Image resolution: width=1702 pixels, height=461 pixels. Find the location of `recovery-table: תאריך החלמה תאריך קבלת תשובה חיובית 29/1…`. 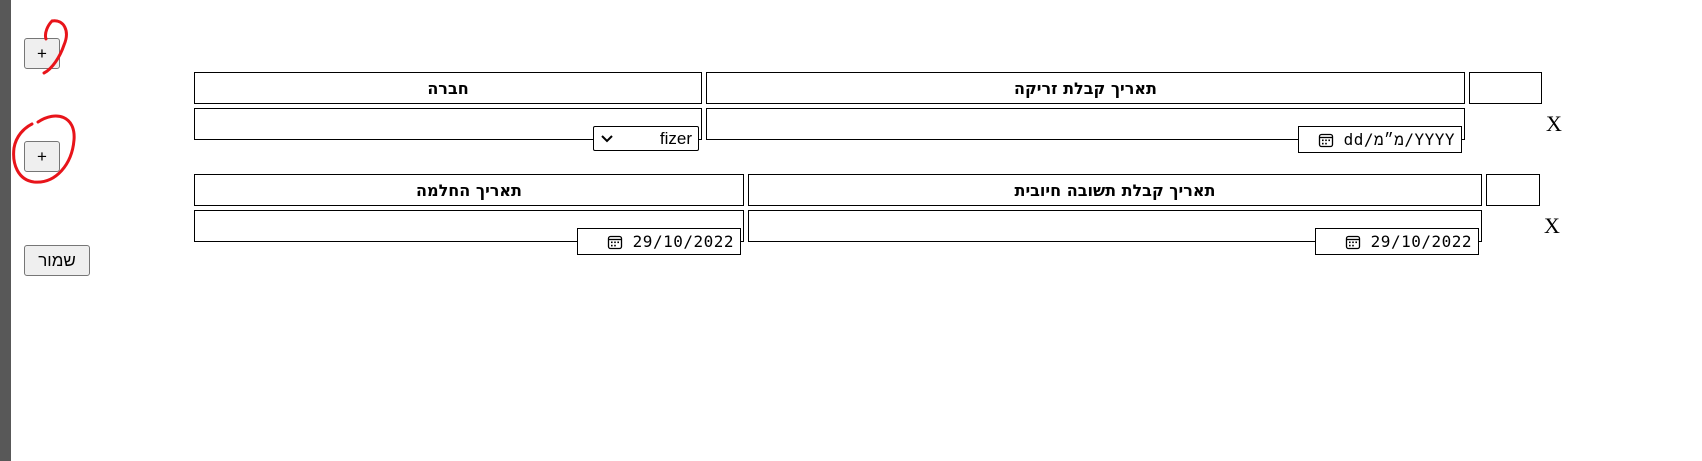

recovery-table: תאריך החלמה תאריך קבלת תשובה חיובית 29/1… is located at coordinates (875, 212).